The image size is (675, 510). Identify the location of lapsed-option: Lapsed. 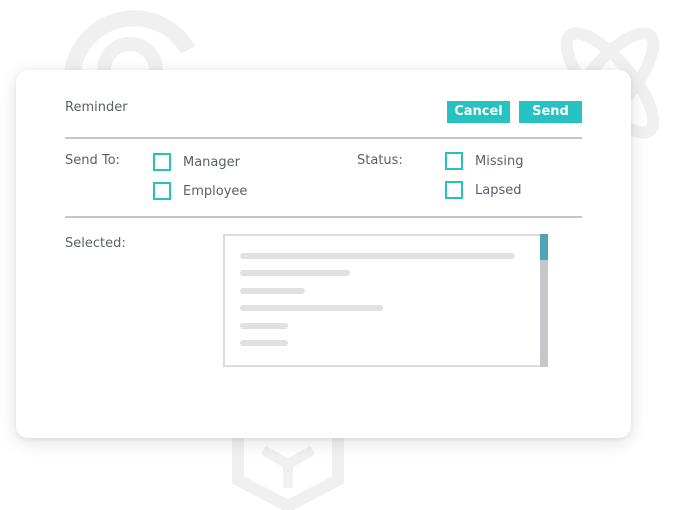
(483, 190).